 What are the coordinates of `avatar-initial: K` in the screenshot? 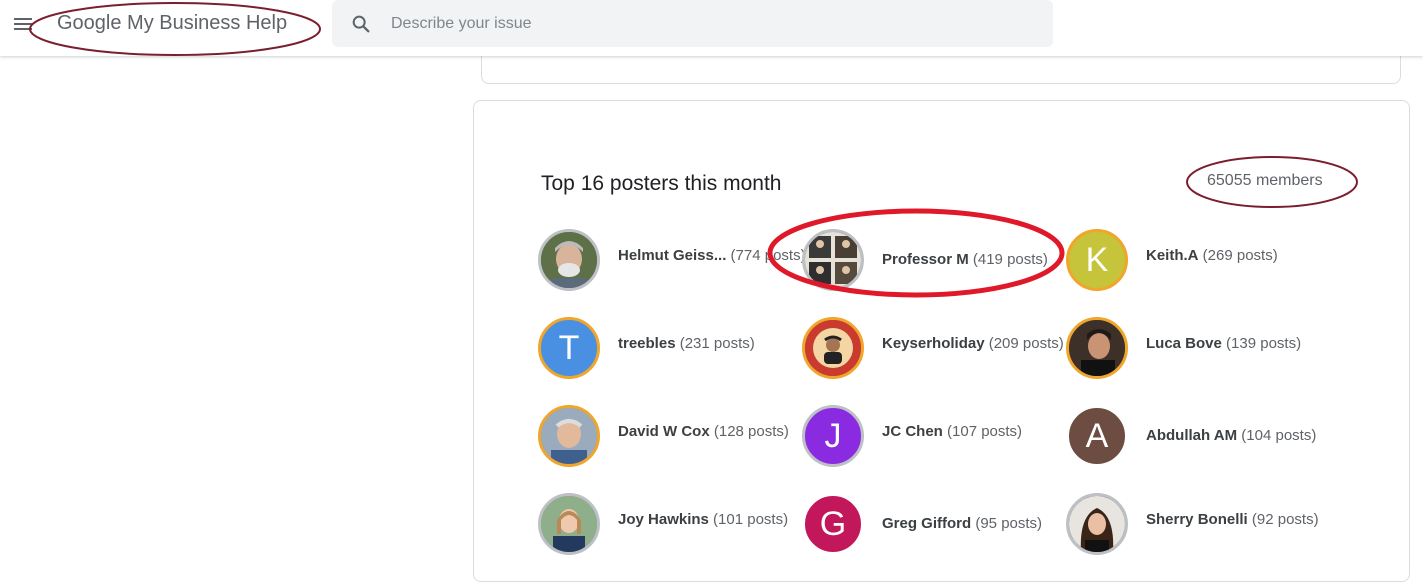 It's located at (1097, 259).